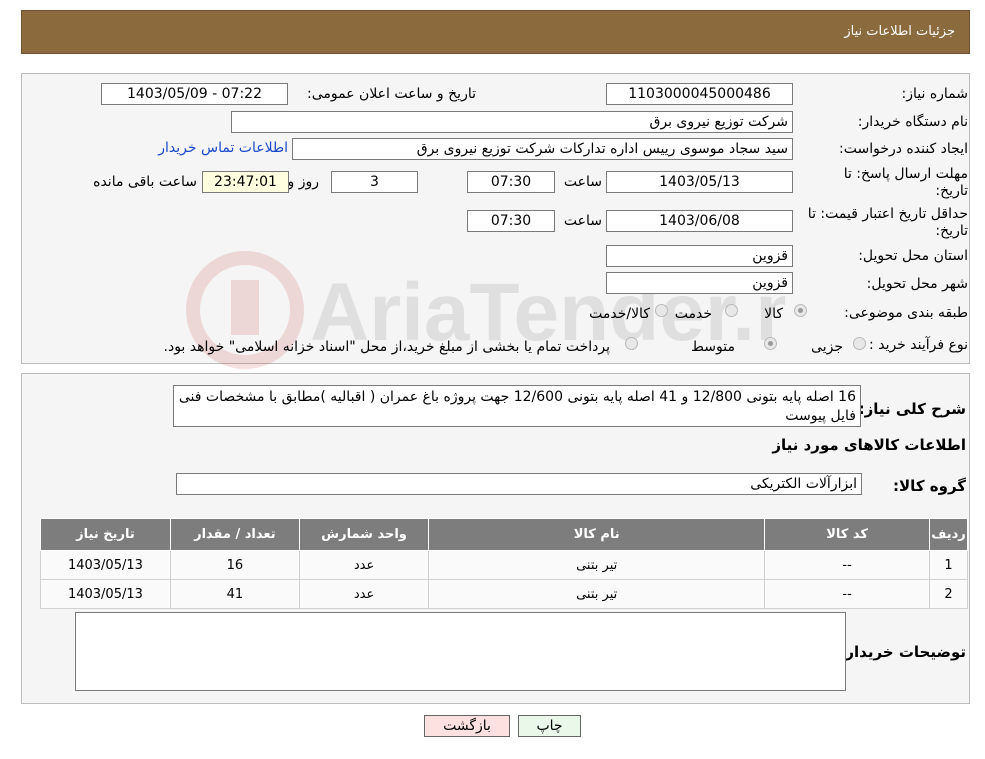 This screenshot has width=985, height=759. What do you see at coordinates (145, 182) in the screenshot?
I see `remaining-label: ساعت باقی مانده` at bounding box center [145, 182].